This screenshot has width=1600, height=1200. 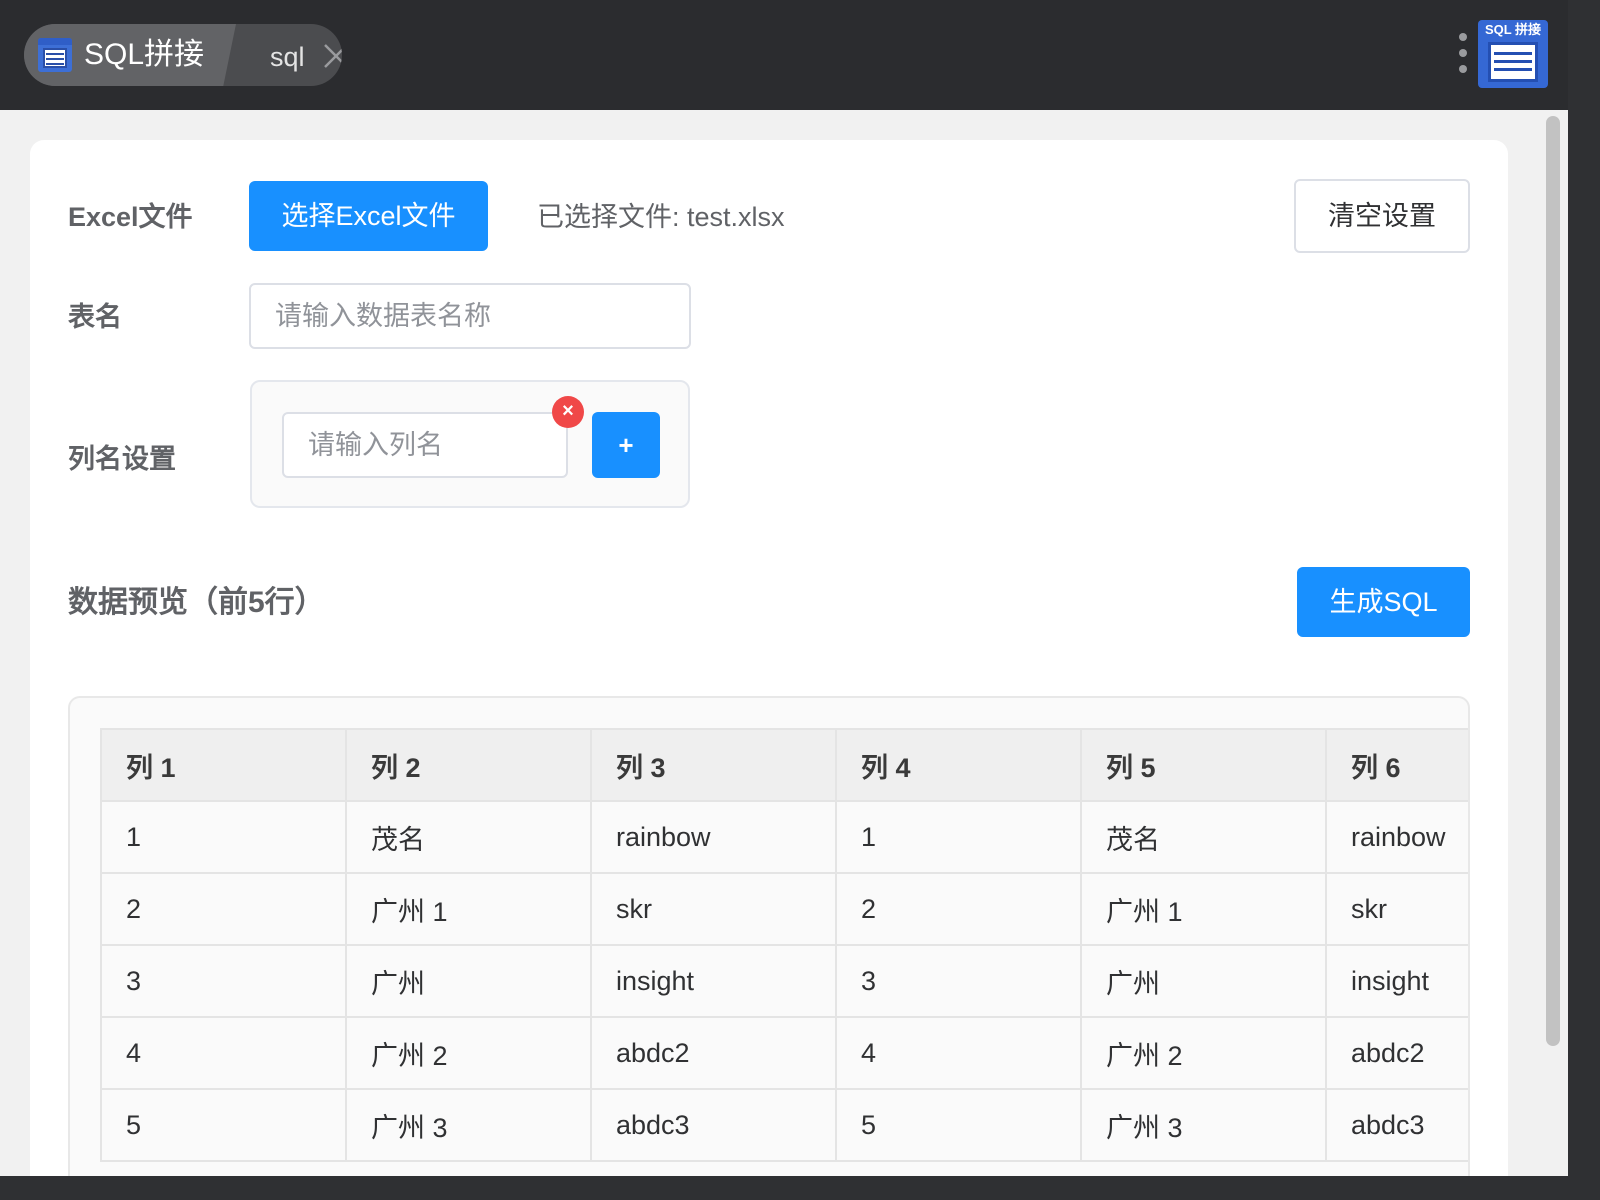 What do you see at coordinates (223, 765) in the screenshot?
I see `table-header-cell: 列 1` at bounding box center [223, 765].